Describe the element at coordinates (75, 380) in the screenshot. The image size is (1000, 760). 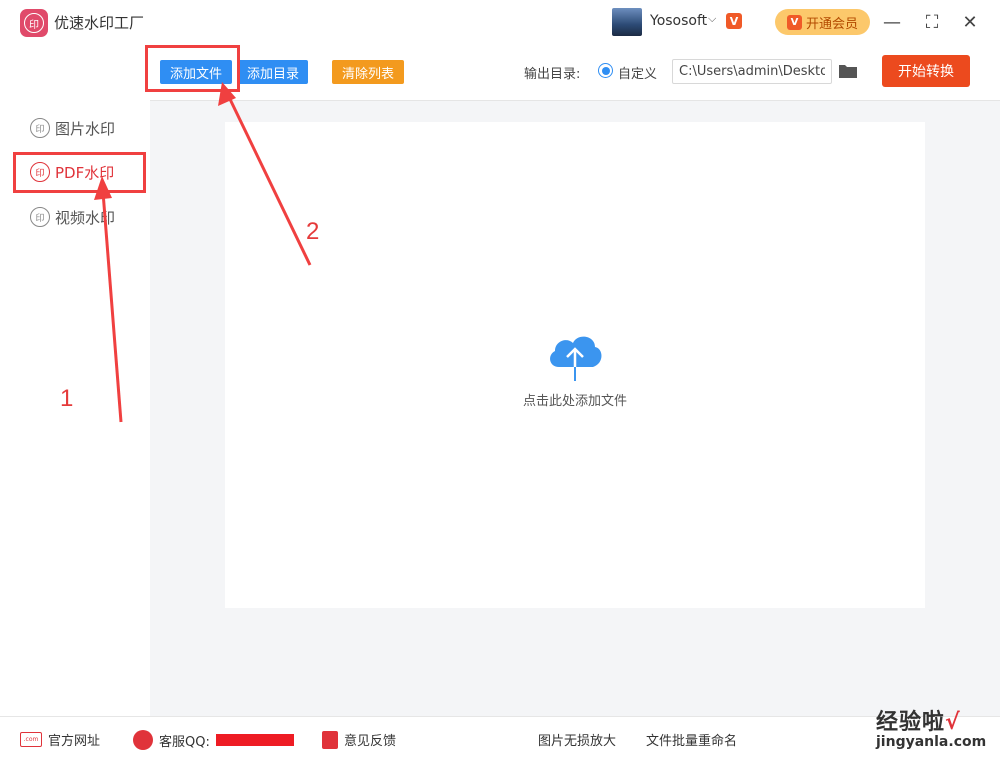
I see `sidebar: 印 图片水印 印 PDF水印 印 视频水印` at that location.